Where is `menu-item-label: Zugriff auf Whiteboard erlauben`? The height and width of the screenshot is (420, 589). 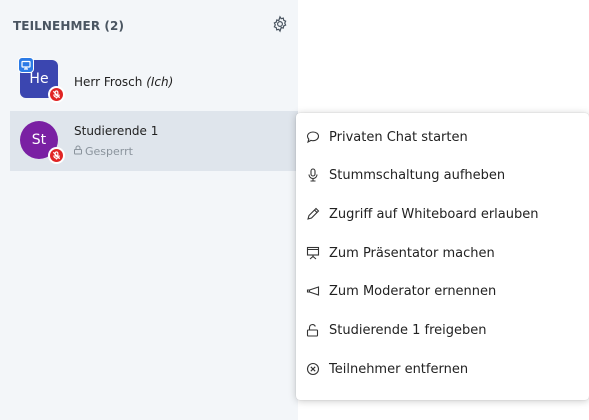
menu-item-label: Zugriff auf Whiteboard erlauben is located at coordinates (434, 214).